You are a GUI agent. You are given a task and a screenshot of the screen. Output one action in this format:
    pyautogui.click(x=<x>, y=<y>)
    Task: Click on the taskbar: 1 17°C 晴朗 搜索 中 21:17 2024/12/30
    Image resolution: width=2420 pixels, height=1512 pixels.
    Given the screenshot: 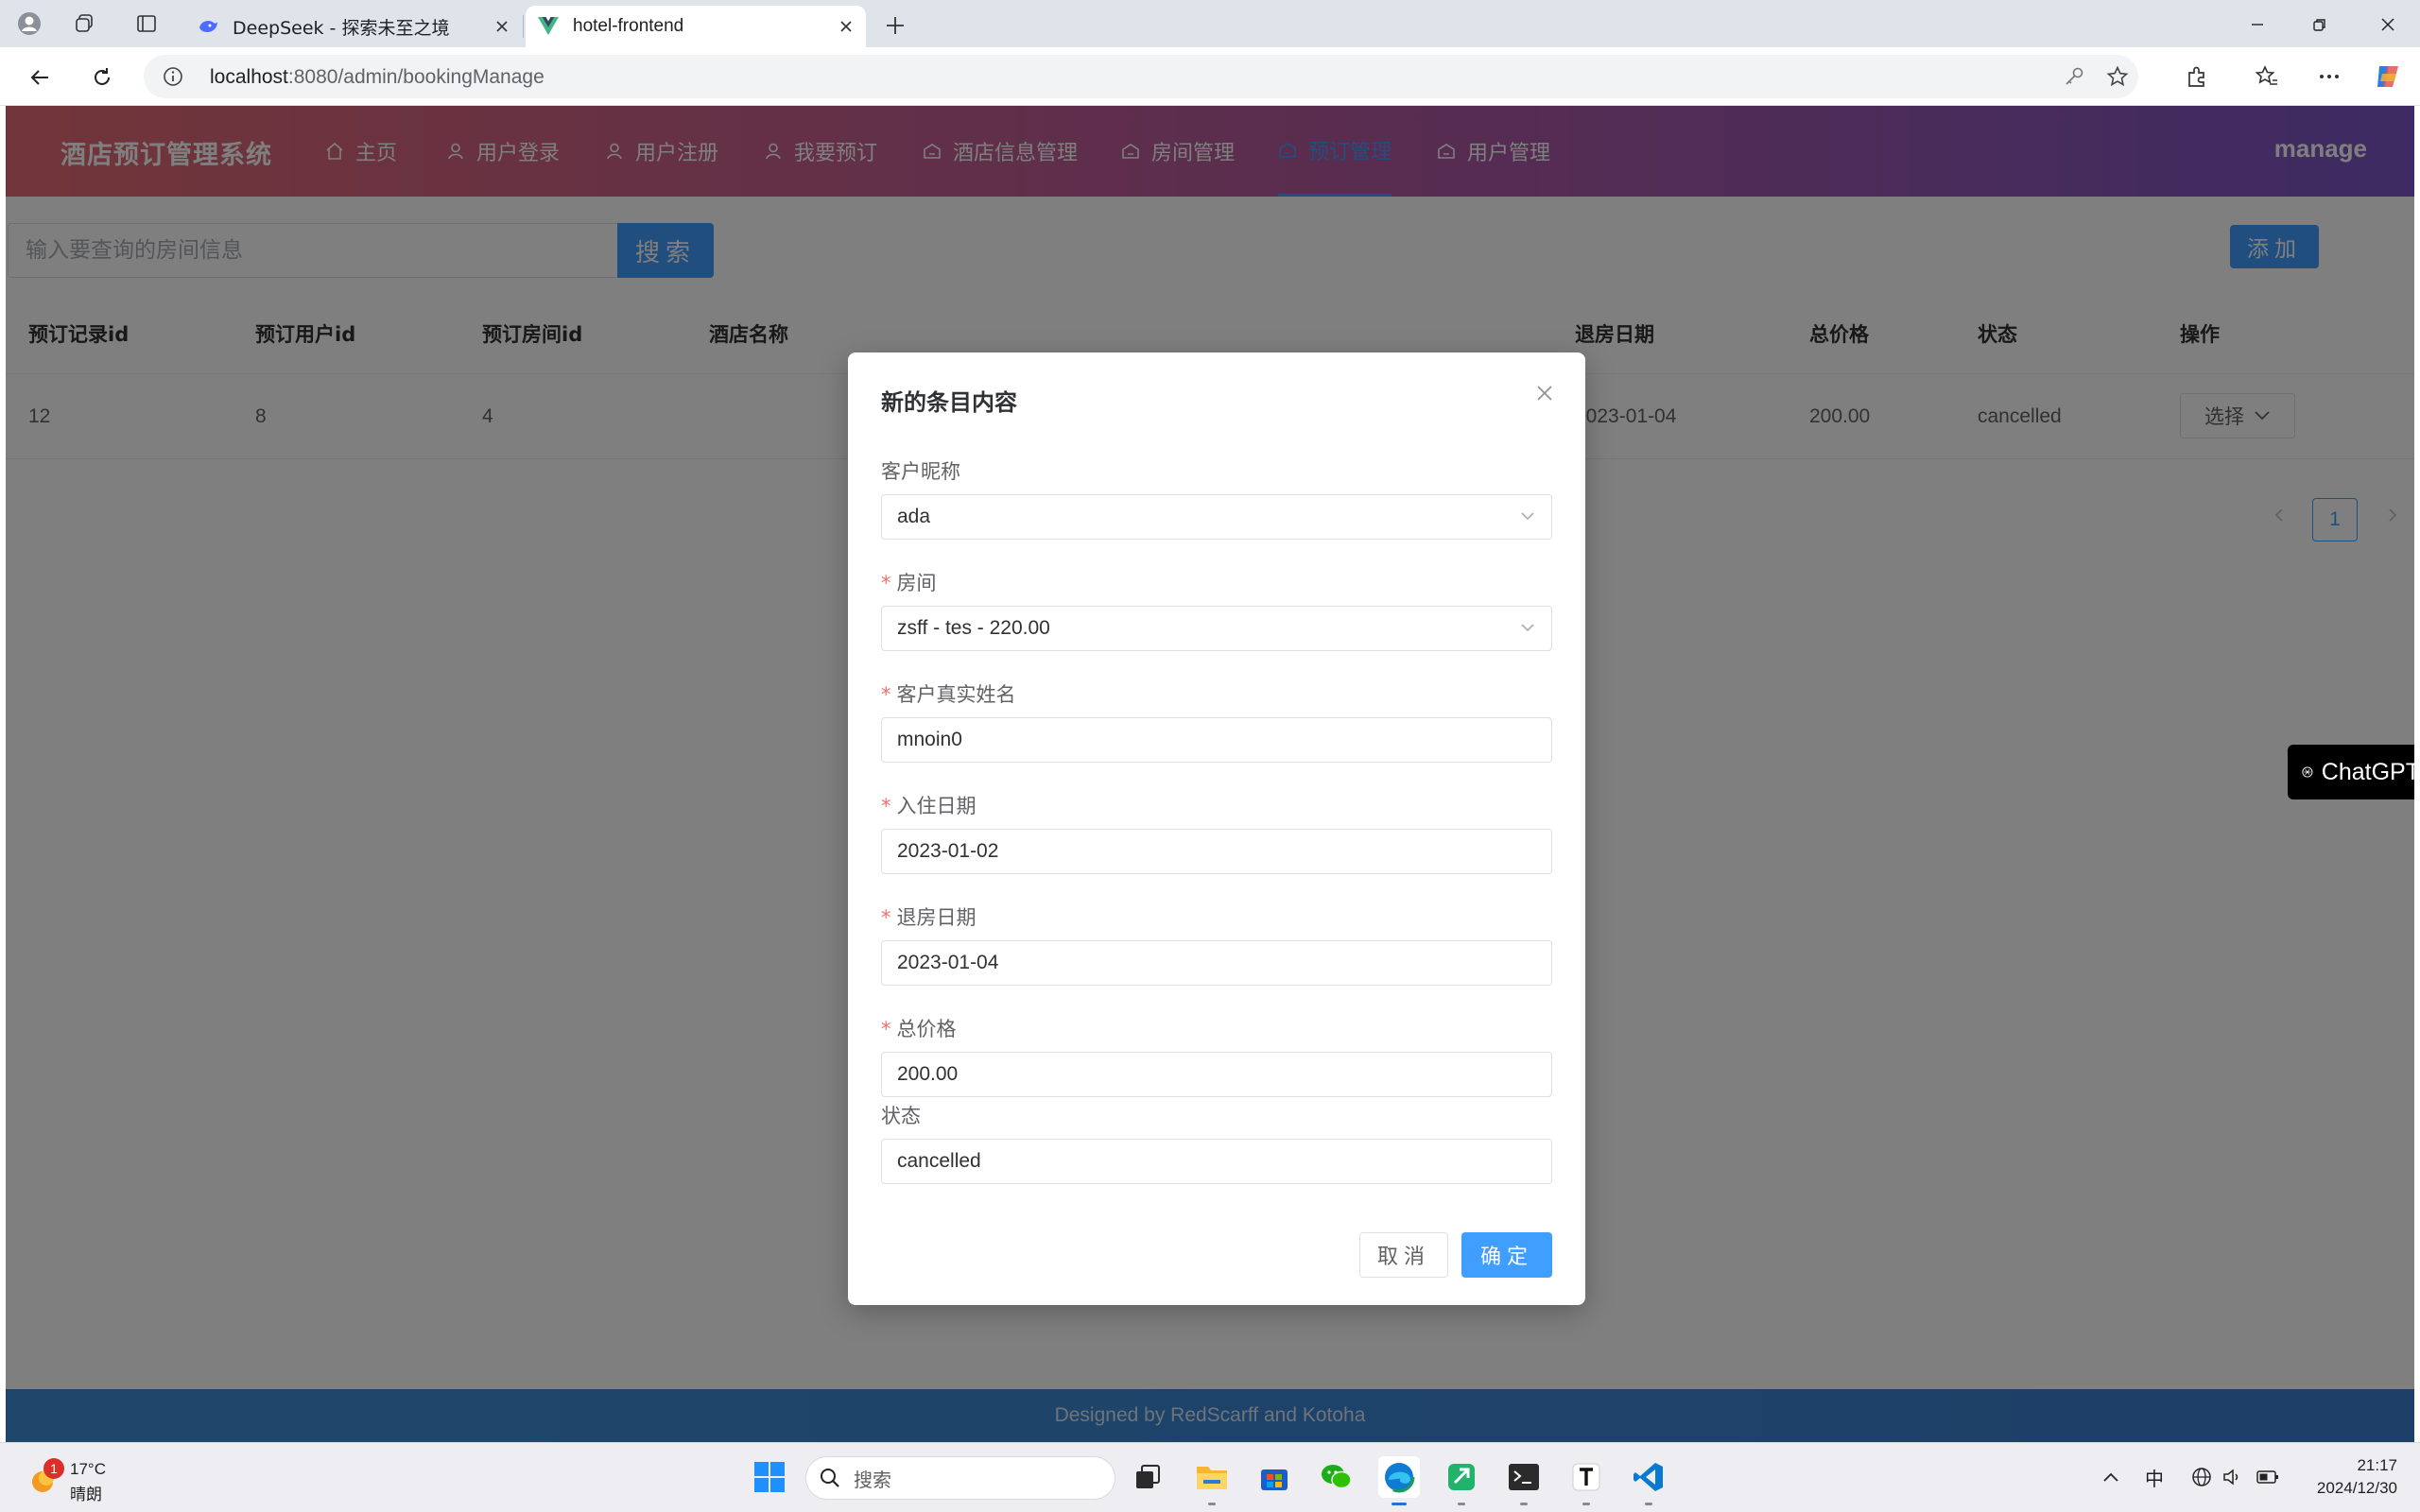 What is the action you would take?
    pyautogui.click(x=1210, y=1477)
    